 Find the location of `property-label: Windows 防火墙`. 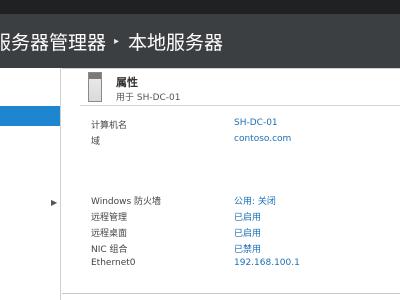

property-label: Windows 防火墙 is located at coordinates (126, 202).